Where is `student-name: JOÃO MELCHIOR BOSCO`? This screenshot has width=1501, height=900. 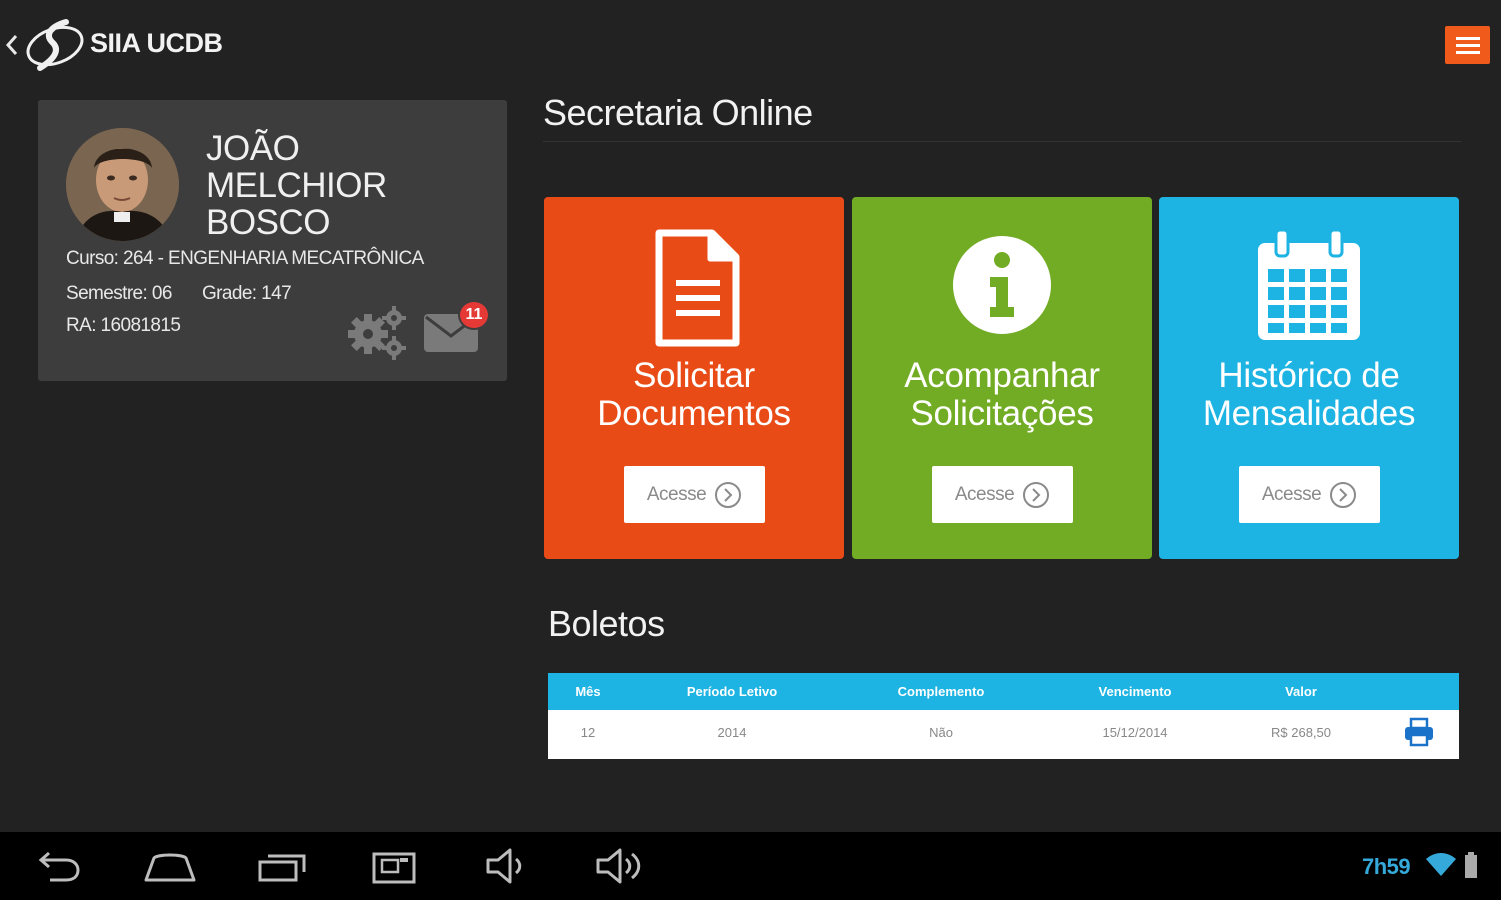 student-name: JOÃO MELCHIOR BOSCO is located at coordinates (346, 185).